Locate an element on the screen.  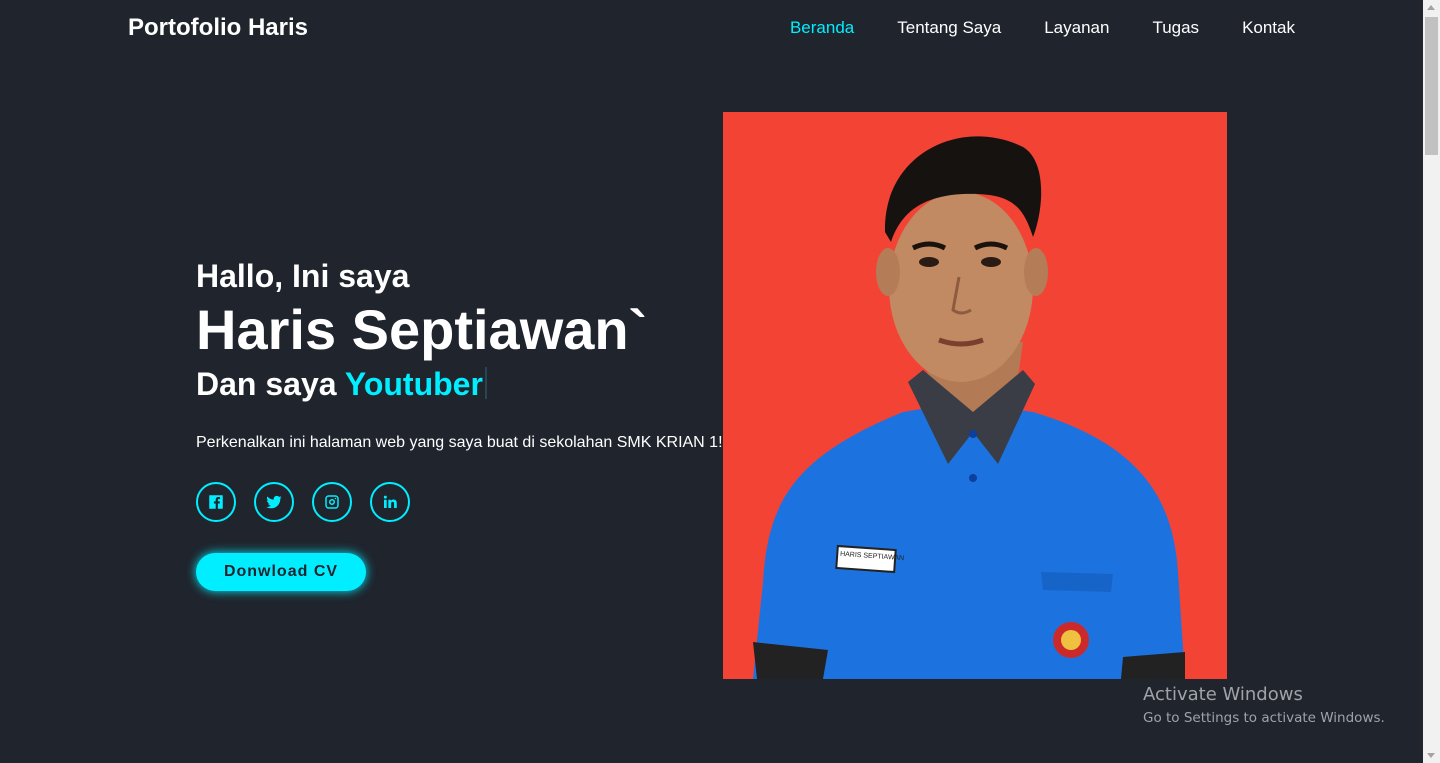
nav-kontak: Kontak is located at coordinates (1268, 28).